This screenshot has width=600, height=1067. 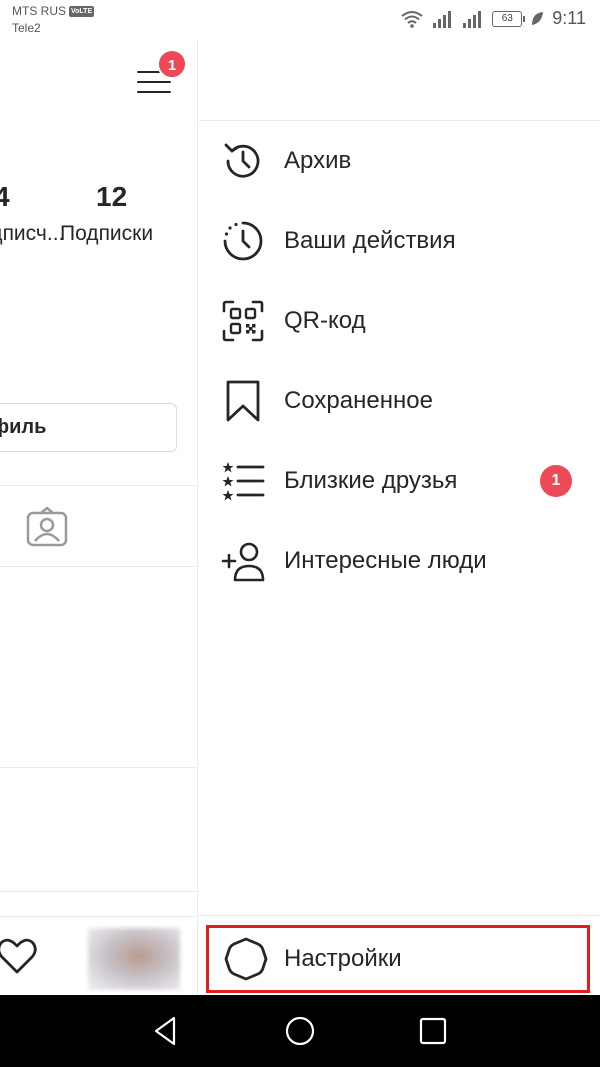 What do you see at coordinates (242, 160) in the screenshot?
I see `archive-icon` at bounding box center [242, 160].